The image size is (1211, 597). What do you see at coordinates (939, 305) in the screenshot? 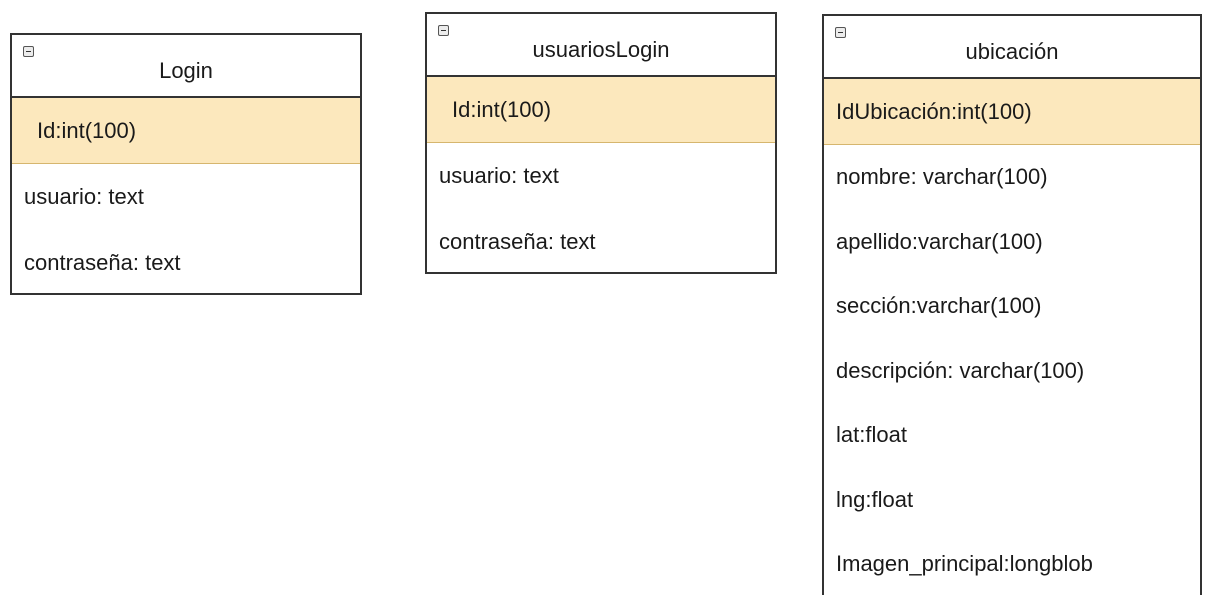
I see `entity-field: sección:varchar(100)` at bounding box center [939, 305].